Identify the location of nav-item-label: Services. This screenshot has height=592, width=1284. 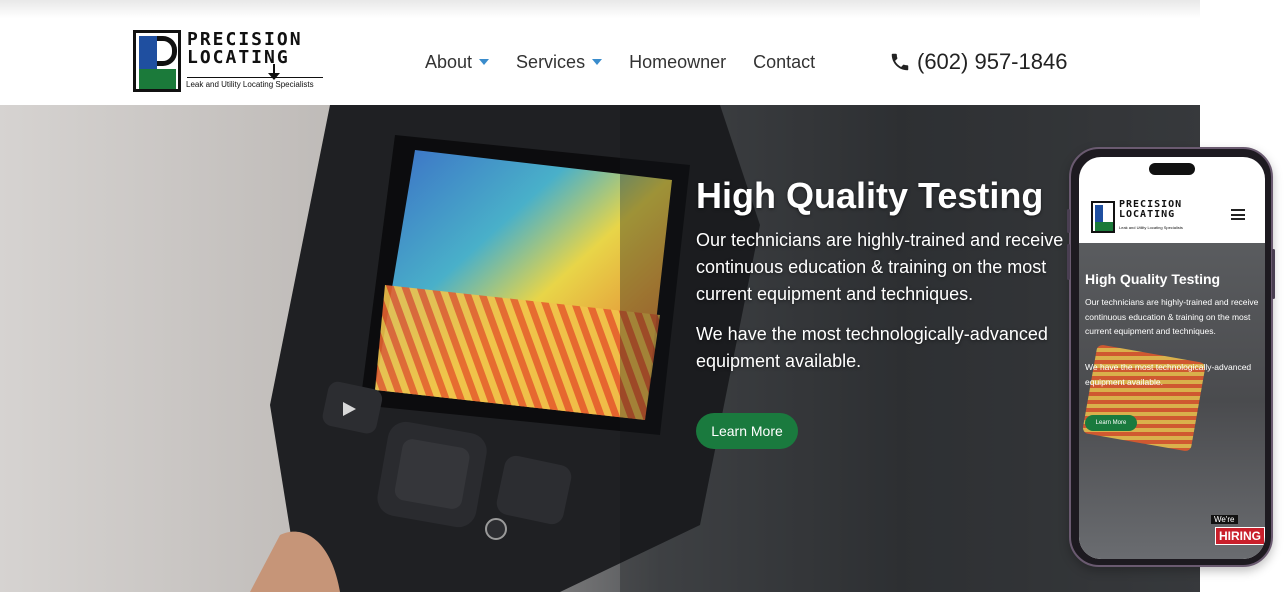
(551, 61).